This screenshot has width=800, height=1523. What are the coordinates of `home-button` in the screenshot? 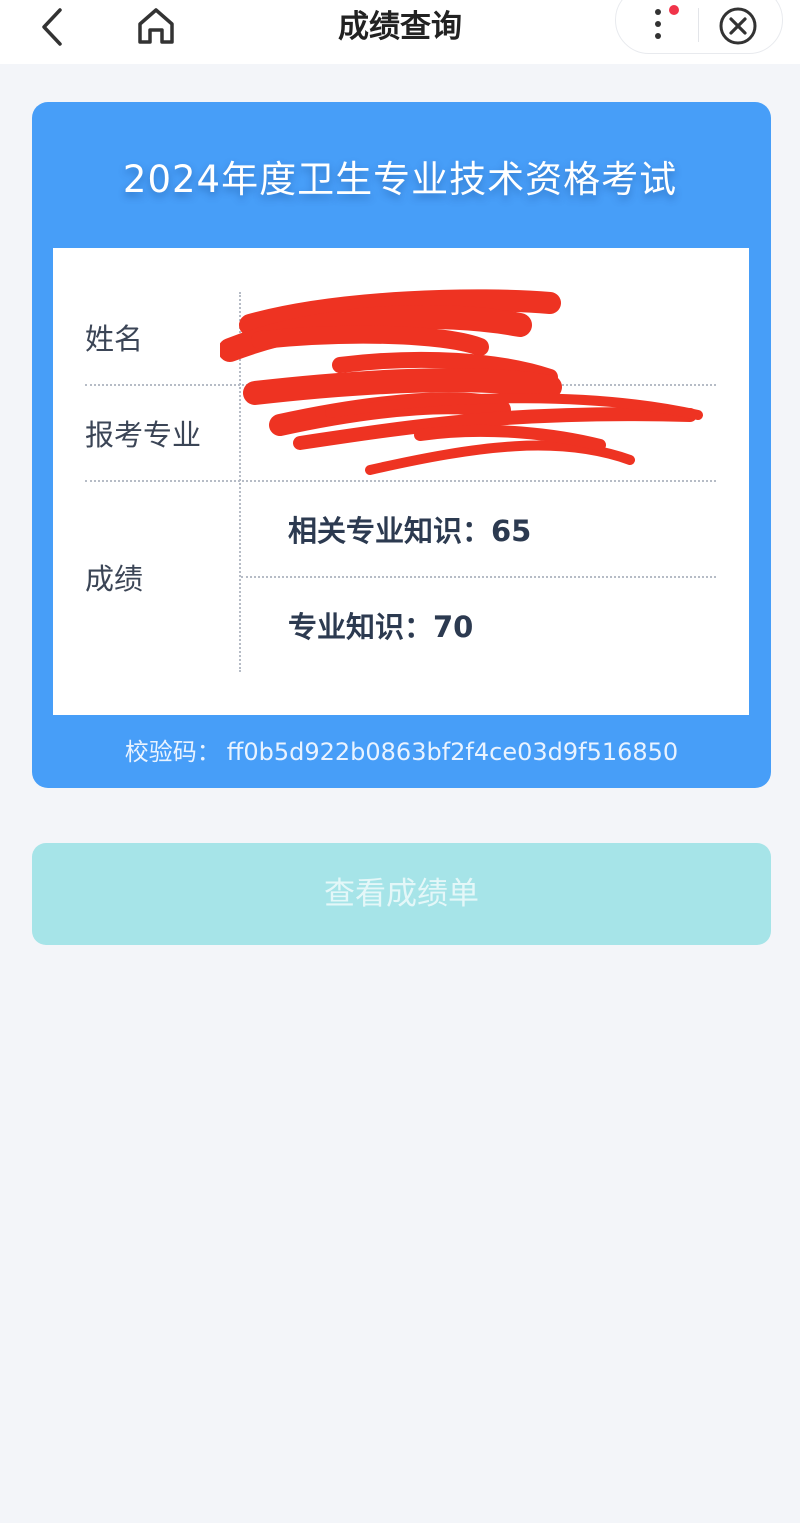 It's located at (156, 26).